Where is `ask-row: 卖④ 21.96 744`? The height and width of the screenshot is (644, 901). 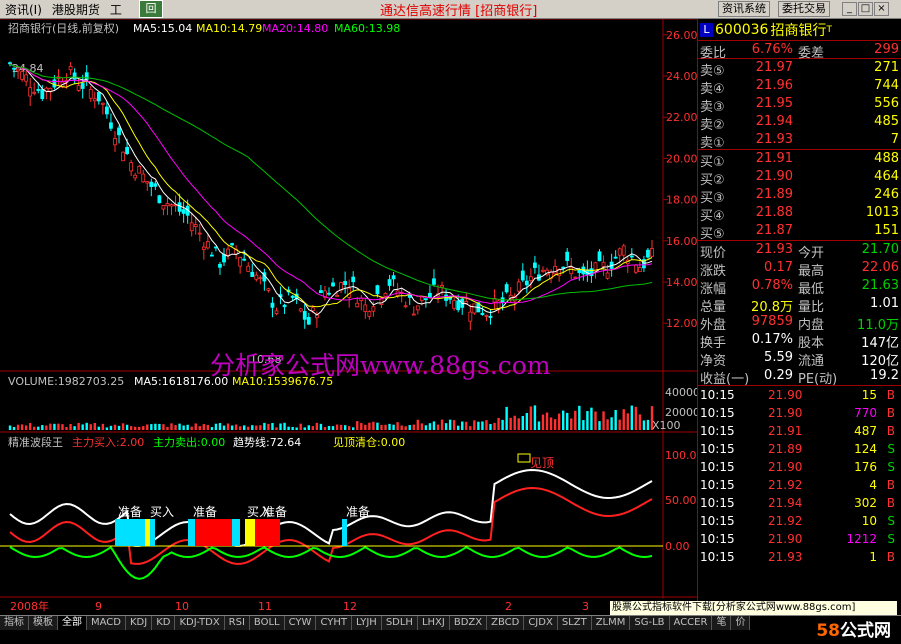 ask-row: 卖④ 21.96 744 is located at coordinates (799, 87).